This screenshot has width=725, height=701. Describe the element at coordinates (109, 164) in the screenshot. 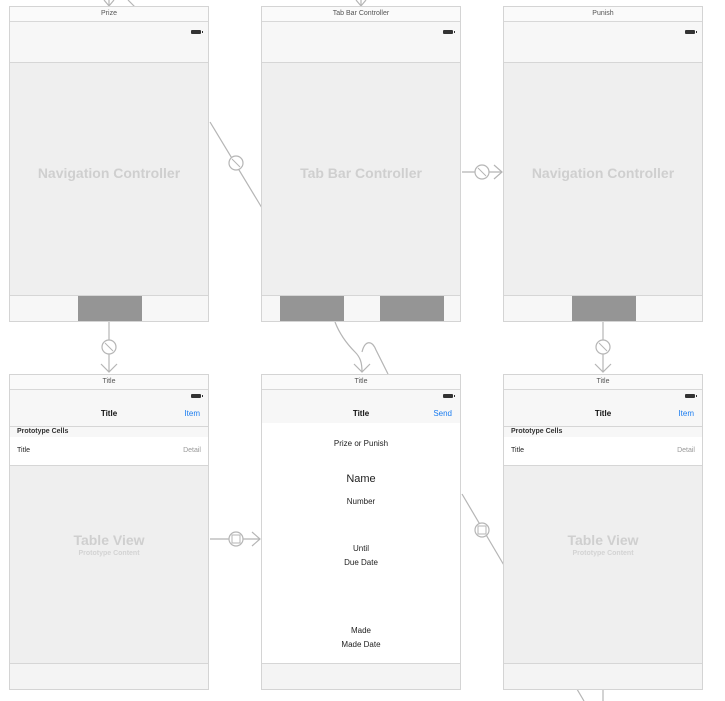

I see `prize-navigation-controller-scene: Prize Navigation Controller` at that location.